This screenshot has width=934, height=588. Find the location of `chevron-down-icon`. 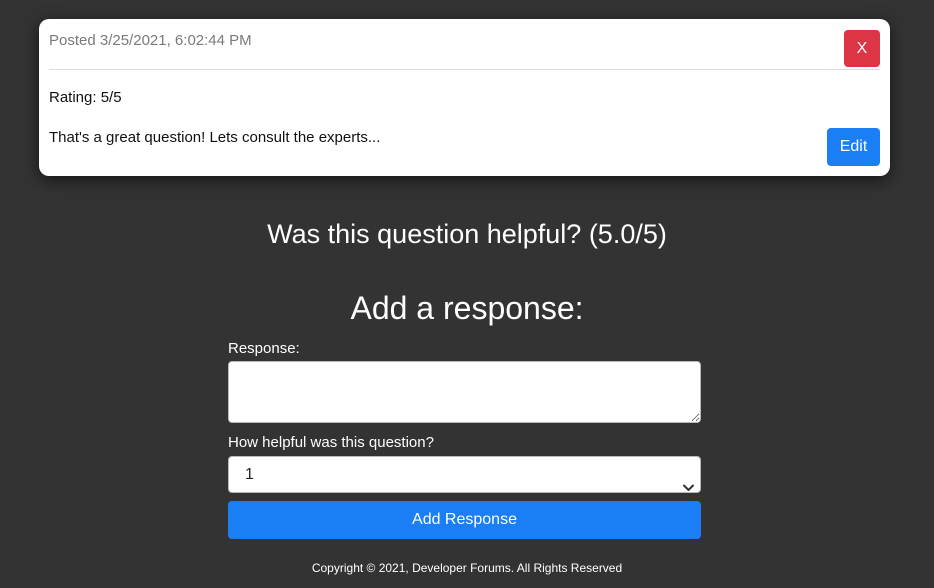

chevron-down-icon is located at coordinates (688, 487).